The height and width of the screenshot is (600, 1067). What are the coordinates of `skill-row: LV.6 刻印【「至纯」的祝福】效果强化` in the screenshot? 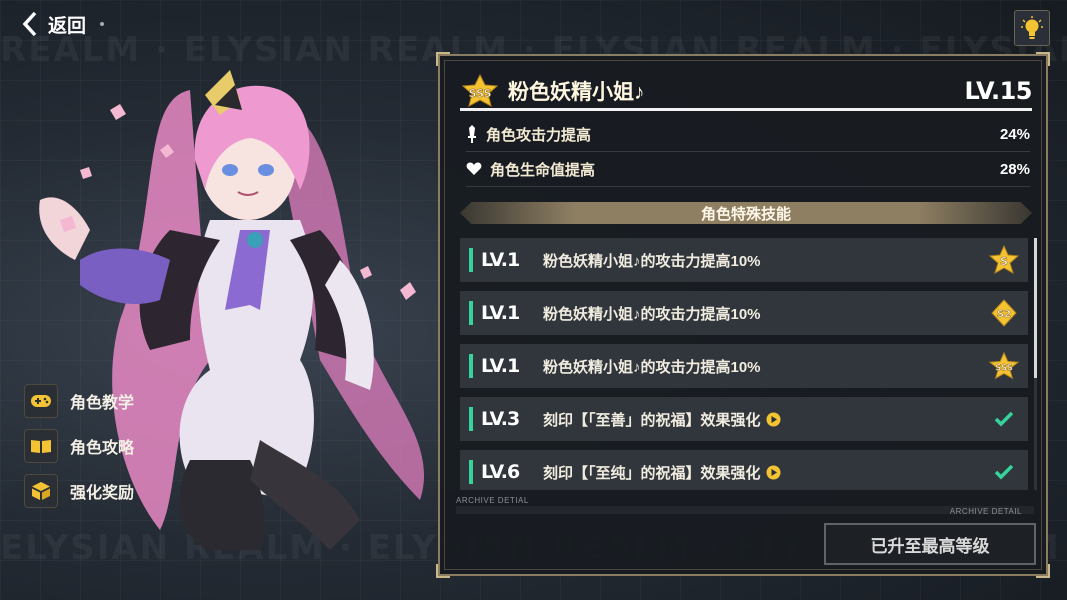 It's located at (744, 470).